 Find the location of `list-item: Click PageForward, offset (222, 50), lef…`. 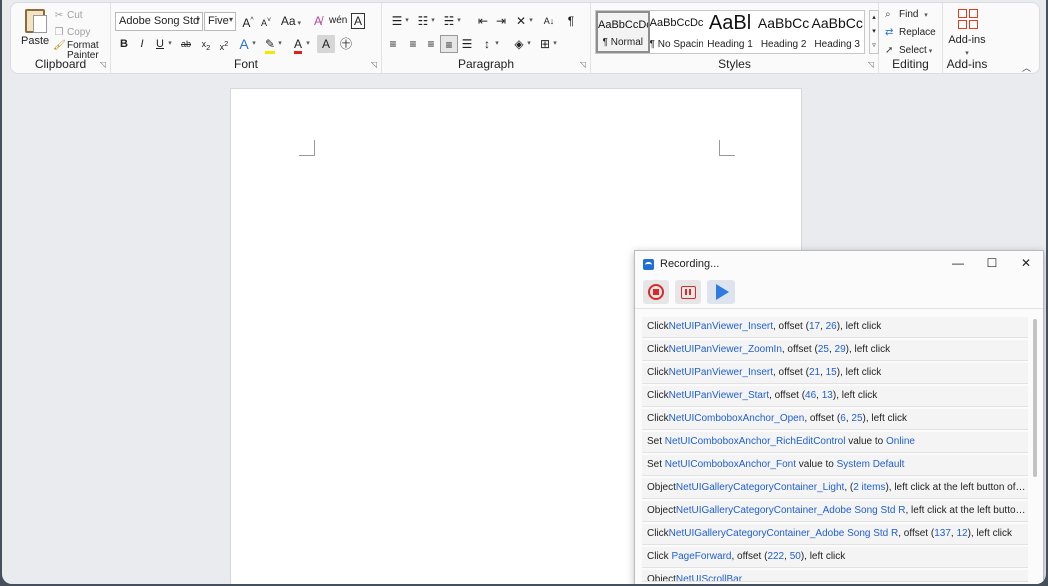

list-item: Click PageForward, offset (222, 50), lef… is located at coordinates (835, 557).